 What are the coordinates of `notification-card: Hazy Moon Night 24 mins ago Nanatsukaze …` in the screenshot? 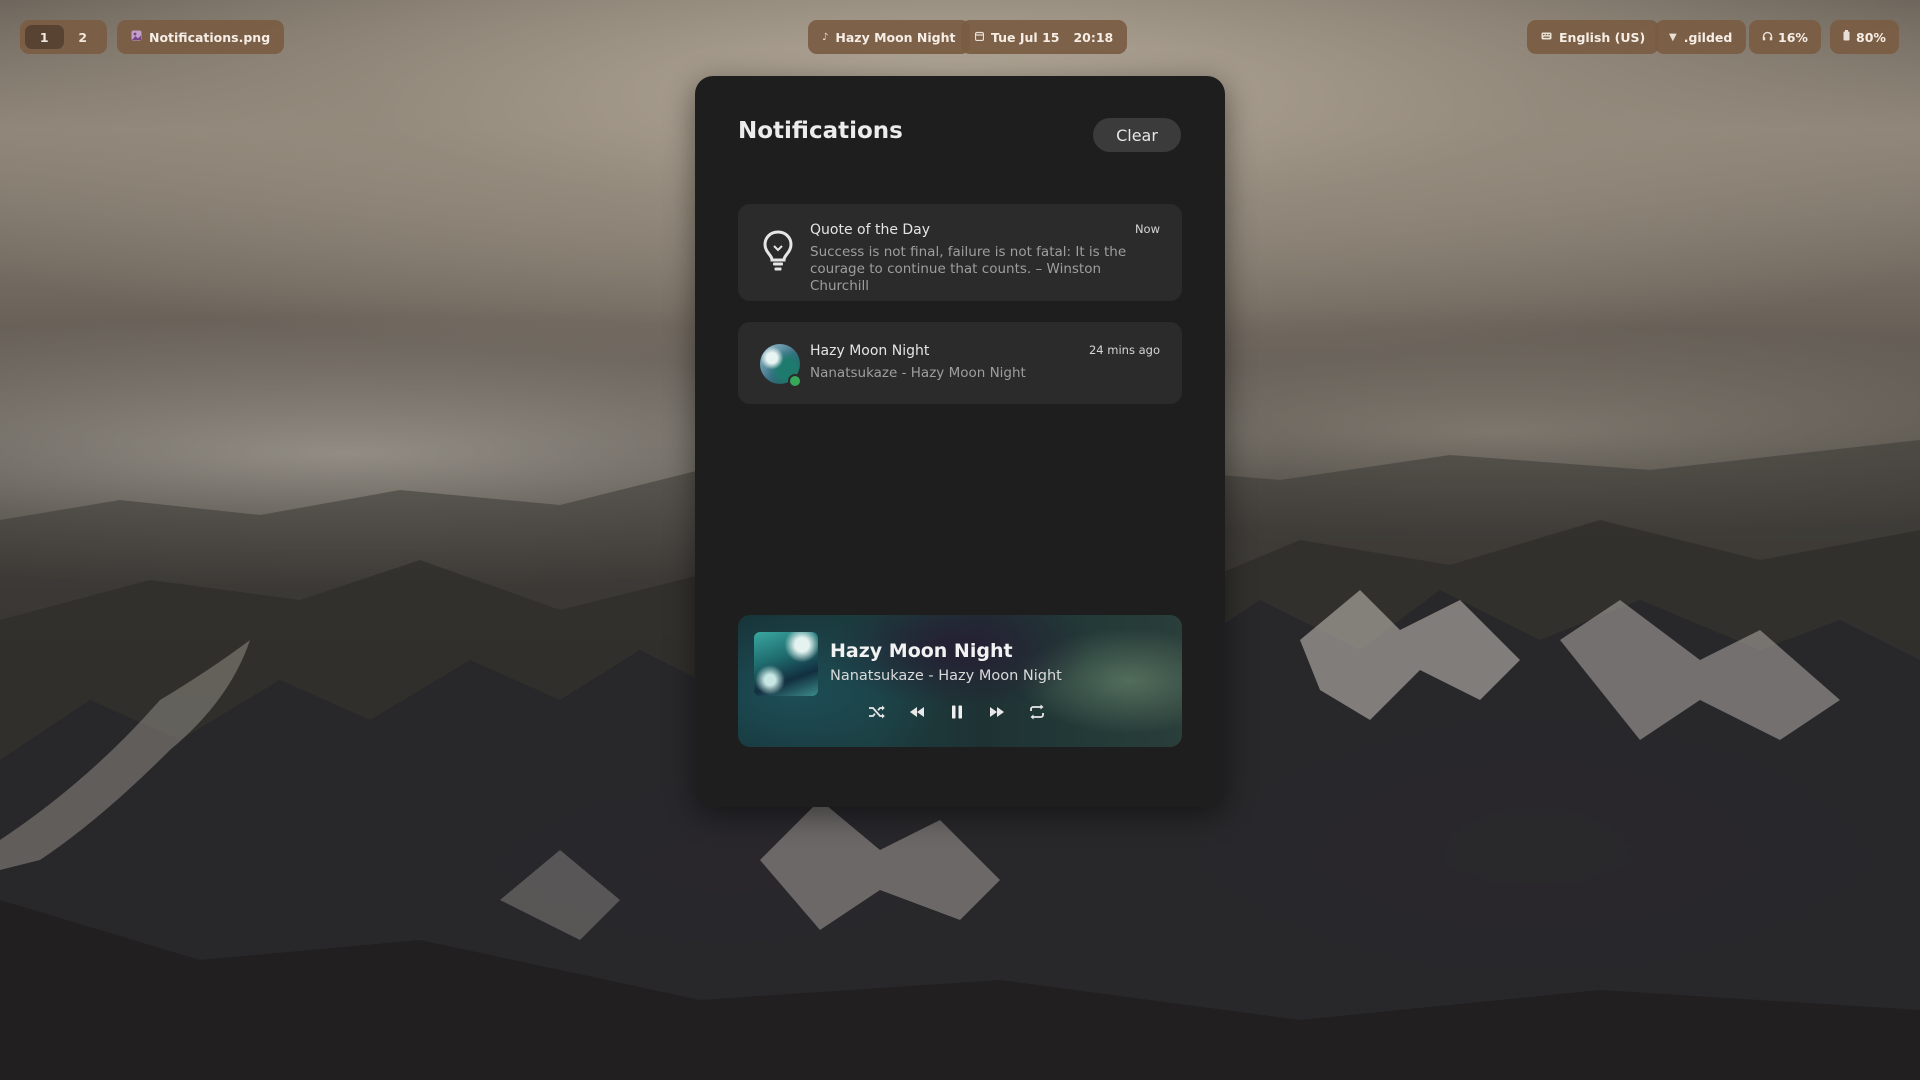 It's located at (960, 363).